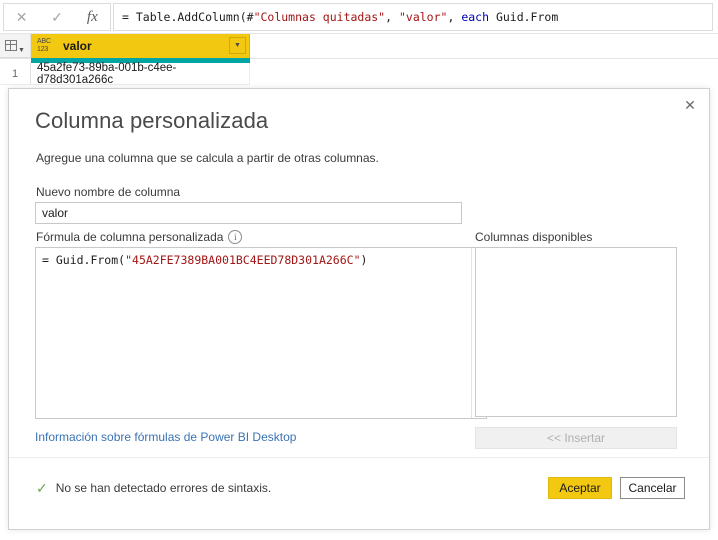 The width and height of the screenshot is (718, 540). I want to click on custom-formula-label-text: Fórmula de columna personalizada, so click(130, 237).